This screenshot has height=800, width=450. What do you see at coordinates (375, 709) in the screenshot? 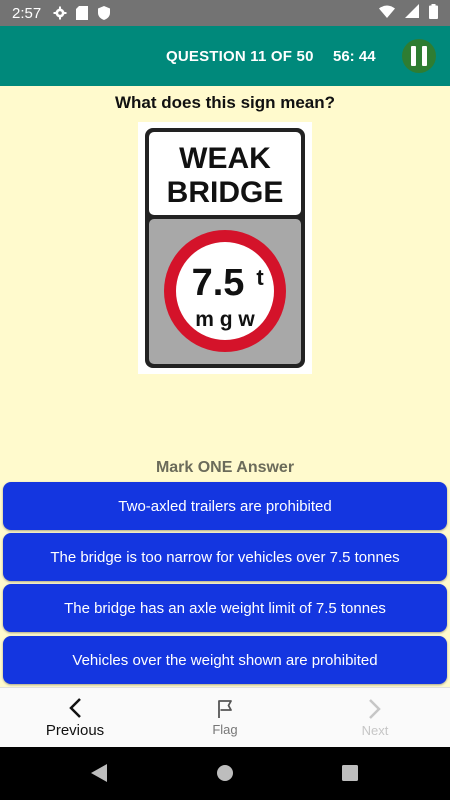
I see `chevron-right-icon` at bounding box center [375, 709].